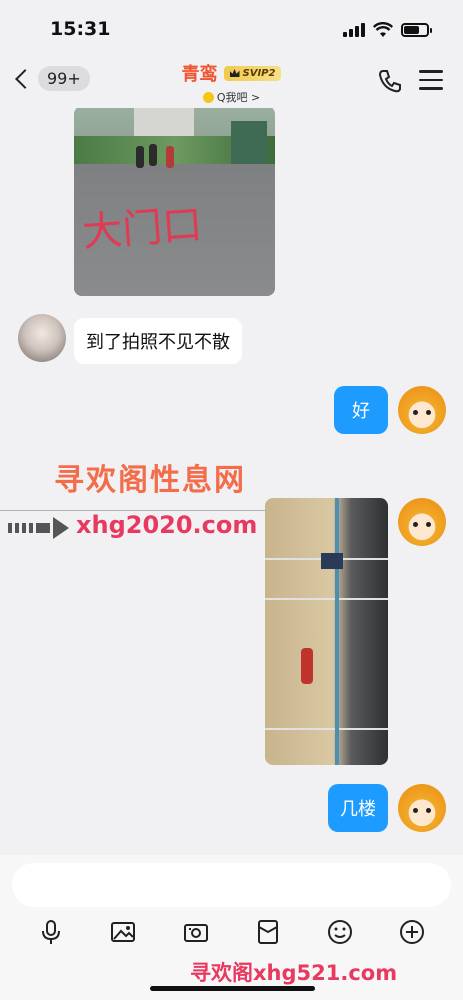 Image resolution: width=463 pixels, height=1000 pixels. What do you see at coordinates (150, 480) in the screenshot?
I see `watermark-title: 寻欢阁性息网` at bounding box center [150, 480].